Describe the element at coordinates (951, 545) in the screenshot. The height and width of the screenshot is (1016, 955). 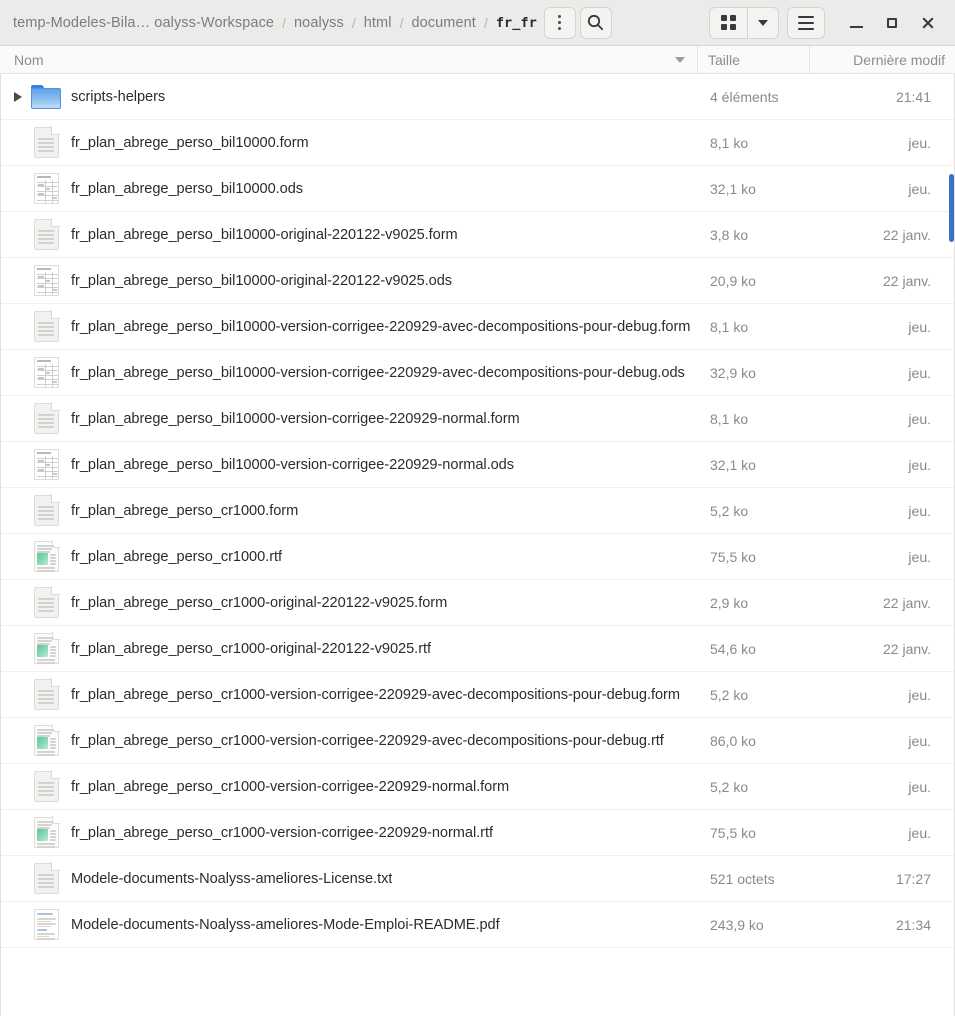
I see `vertical-scrollbar` at that location.